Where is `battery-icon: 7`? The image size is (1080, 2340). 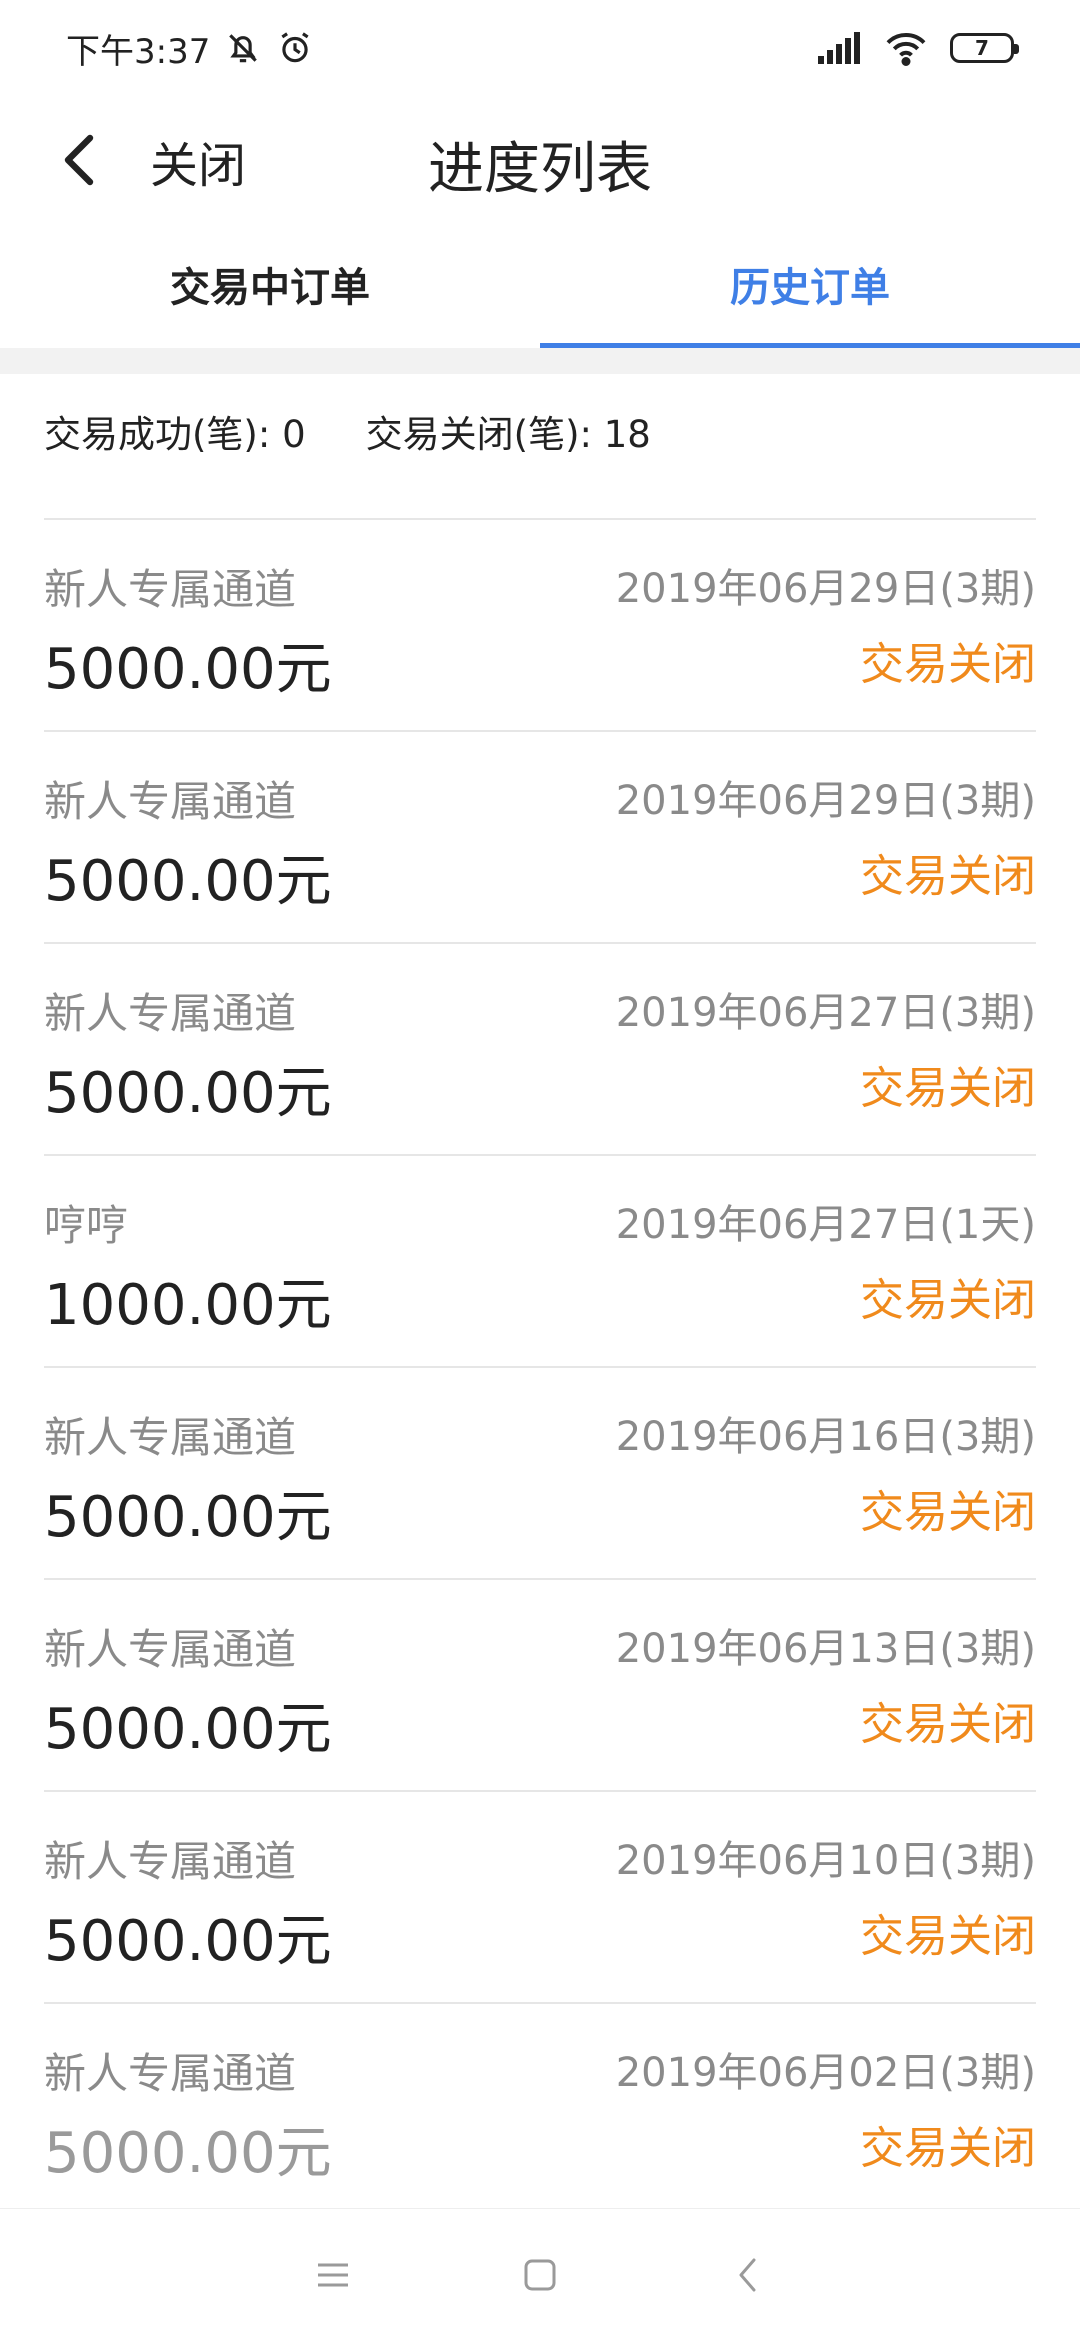 battery-icon: 7 is located at coordinates (984, 48).